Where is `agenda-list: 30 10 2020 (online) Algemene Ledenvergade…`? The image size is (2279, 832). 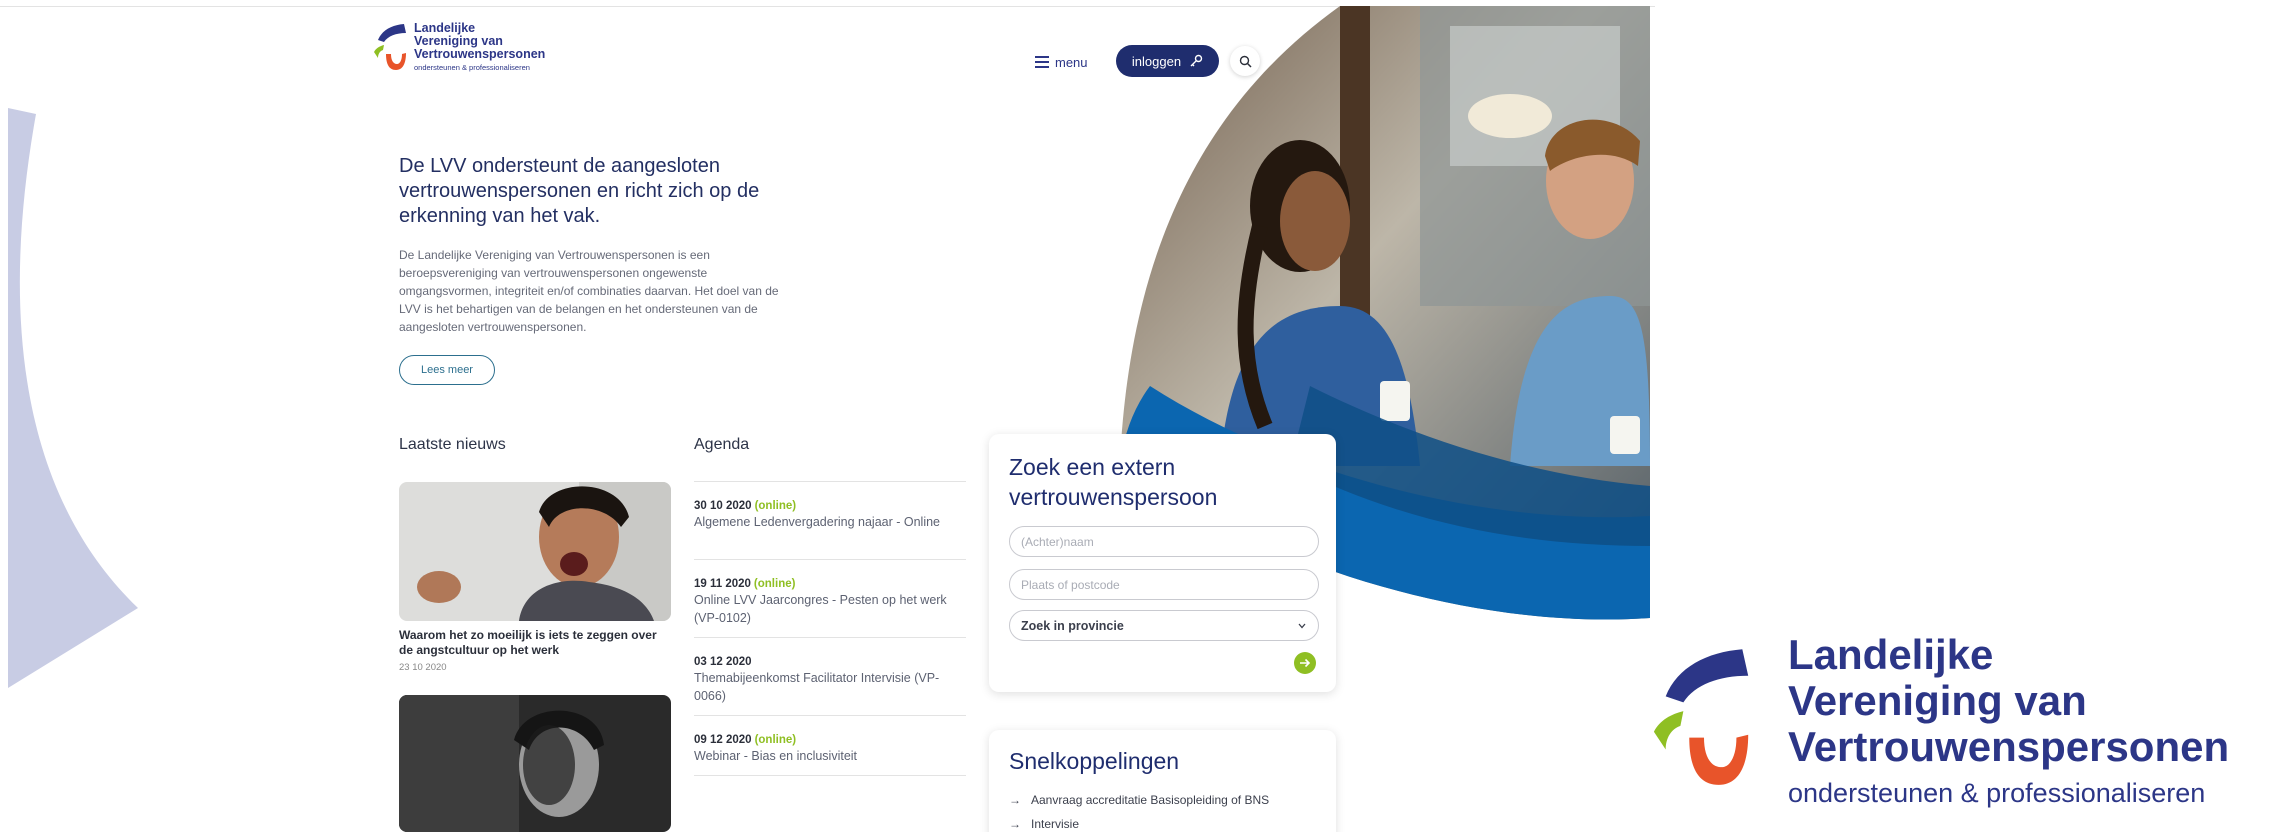
agenda-list: 30 10 2020 (online) Algemene Ledenvergade… is located at coordinates (830, 628).